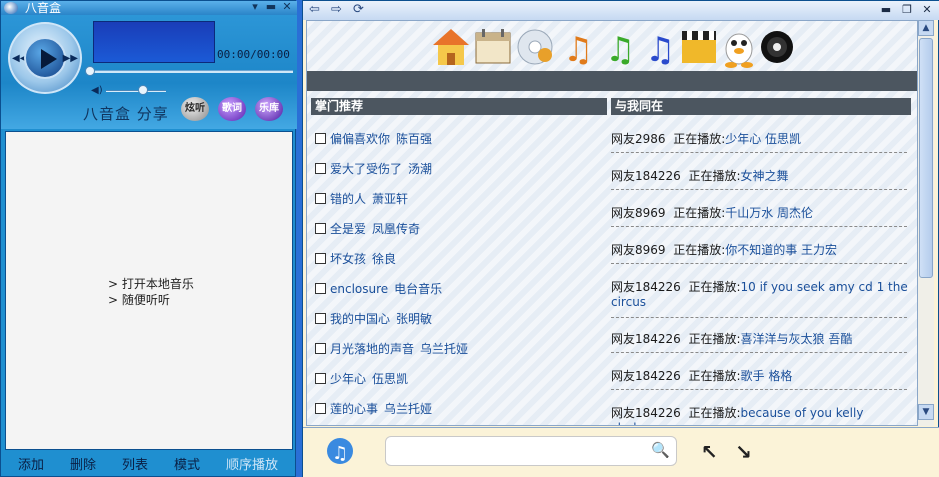  What do you see at coordinates (355, 258) in the screenshot?
I see `recommend-item: 坏女孩 徐良` at bounding box center [355, 258].